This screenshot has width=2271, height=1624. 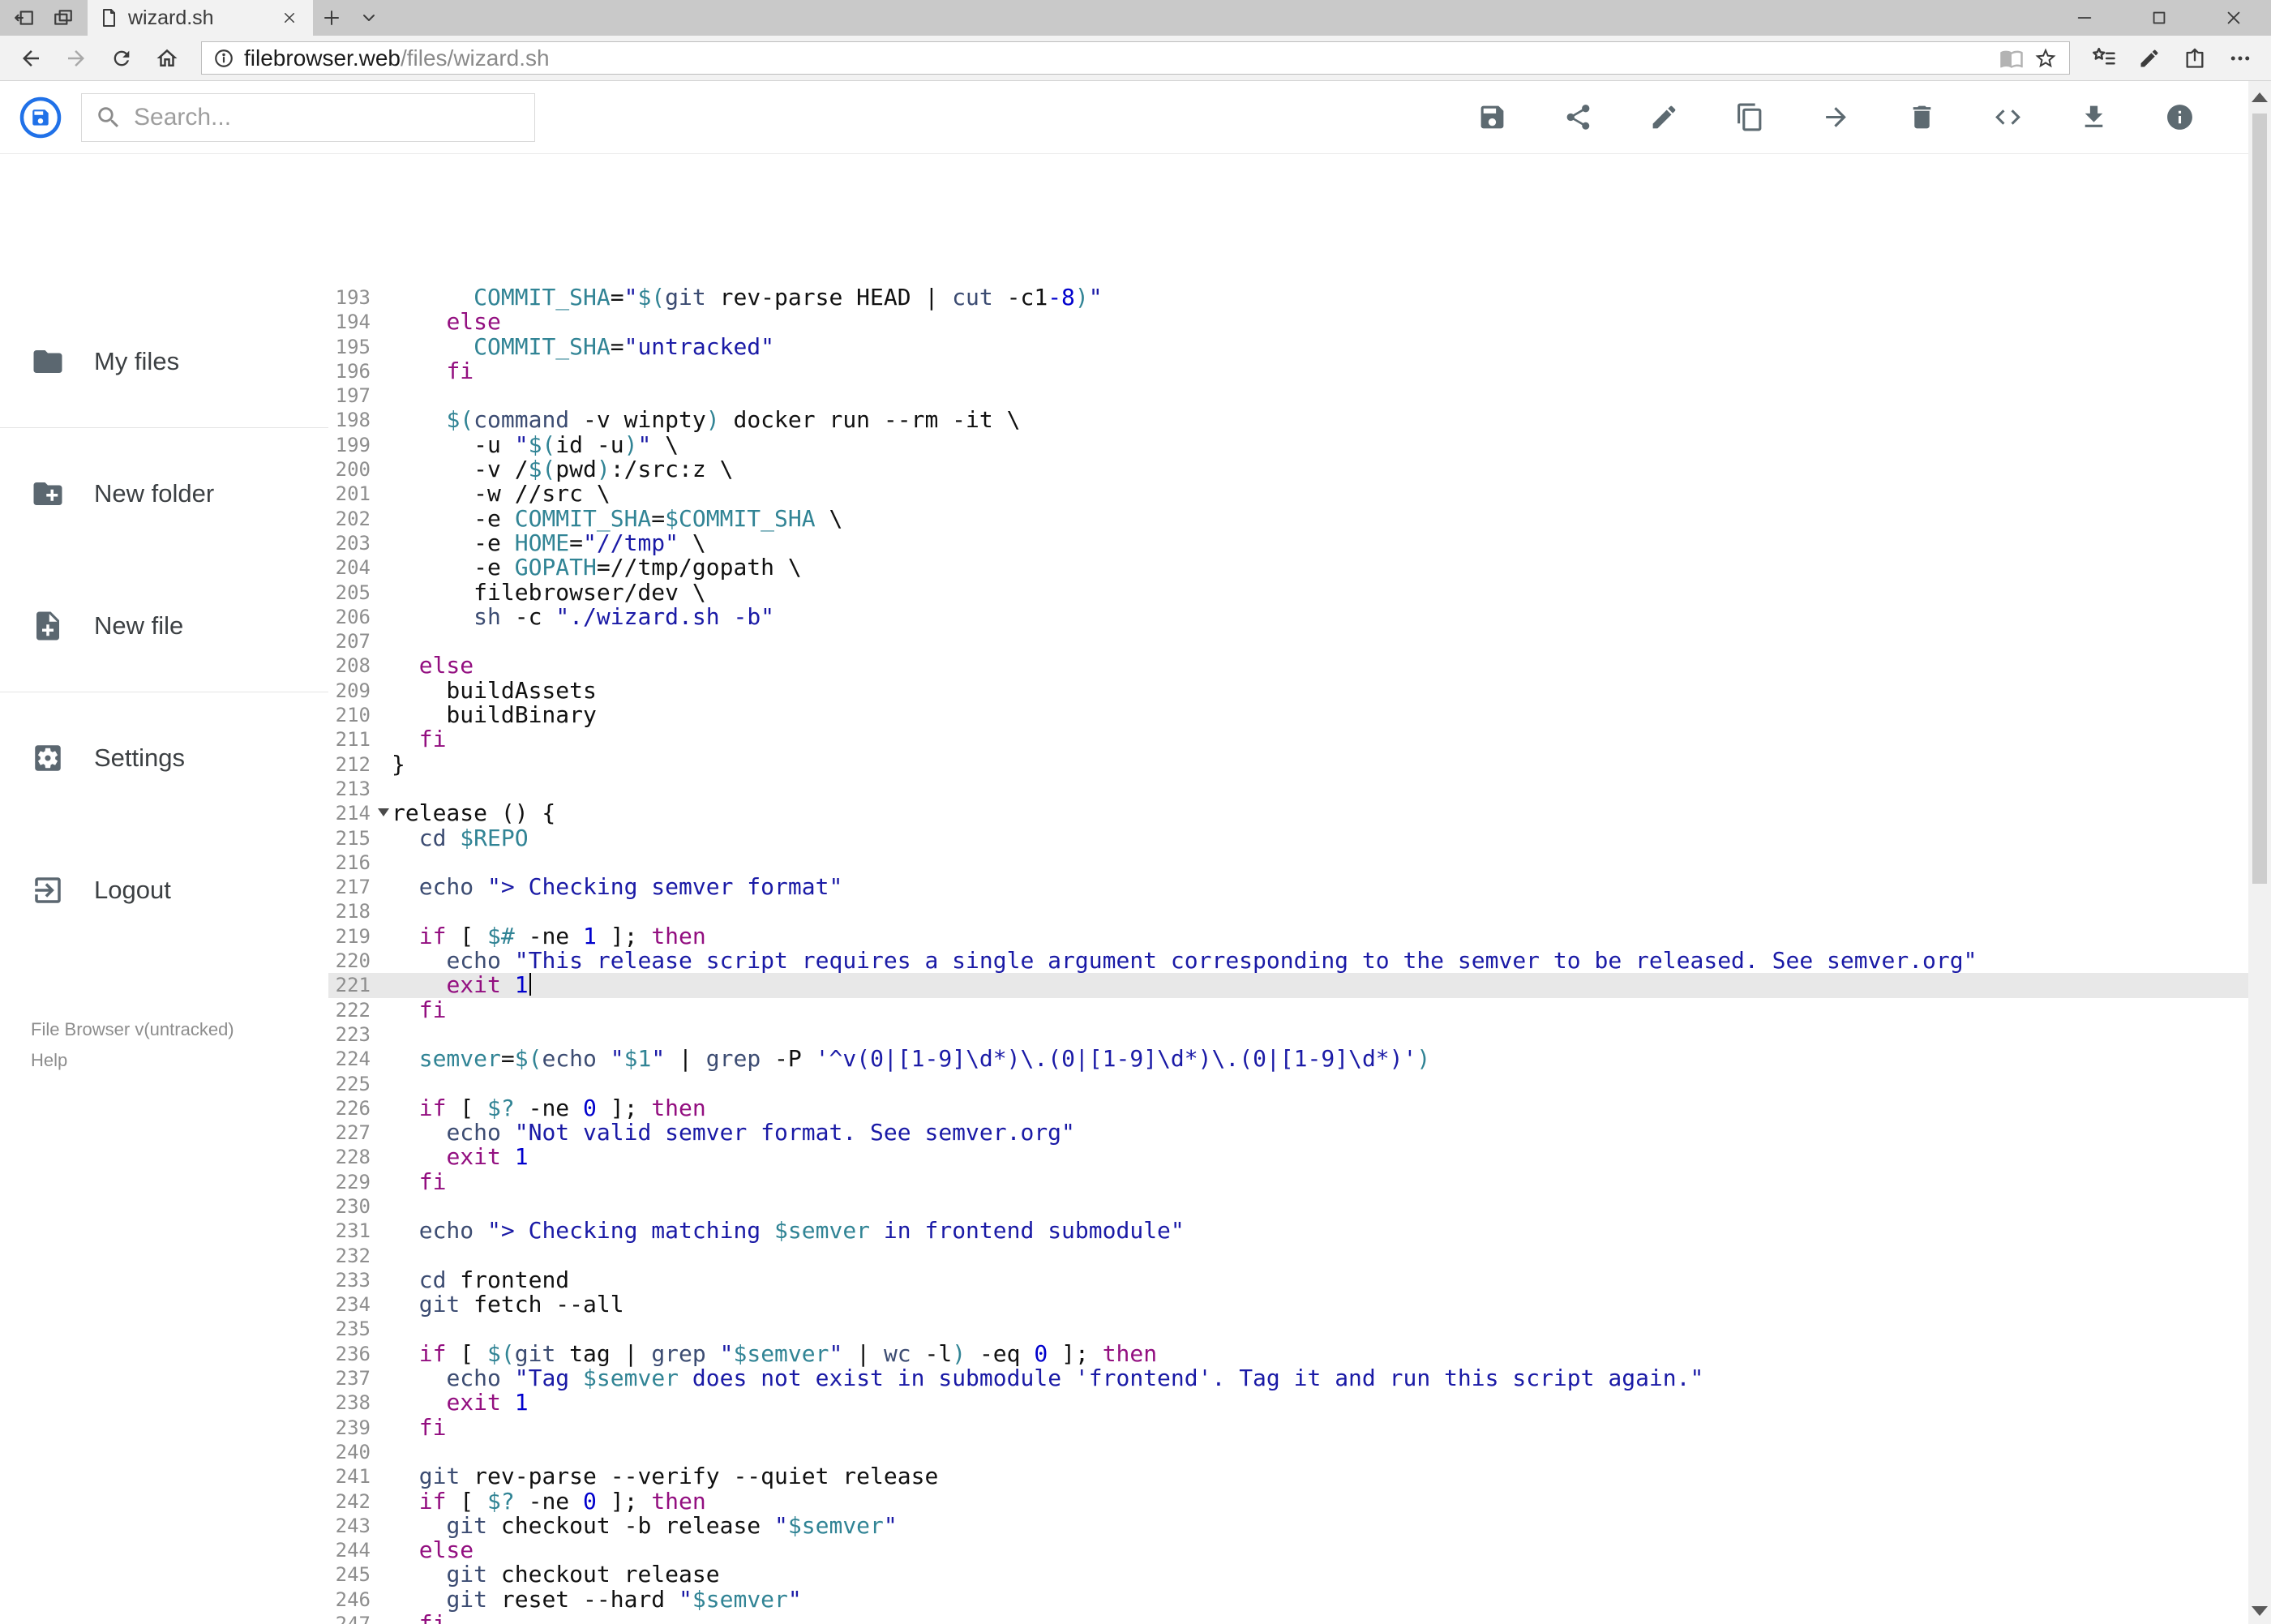 What do you see at coordinates (360, 887) in the screenshot?
I see `line-number: 217` at bounding box center [360, 887].